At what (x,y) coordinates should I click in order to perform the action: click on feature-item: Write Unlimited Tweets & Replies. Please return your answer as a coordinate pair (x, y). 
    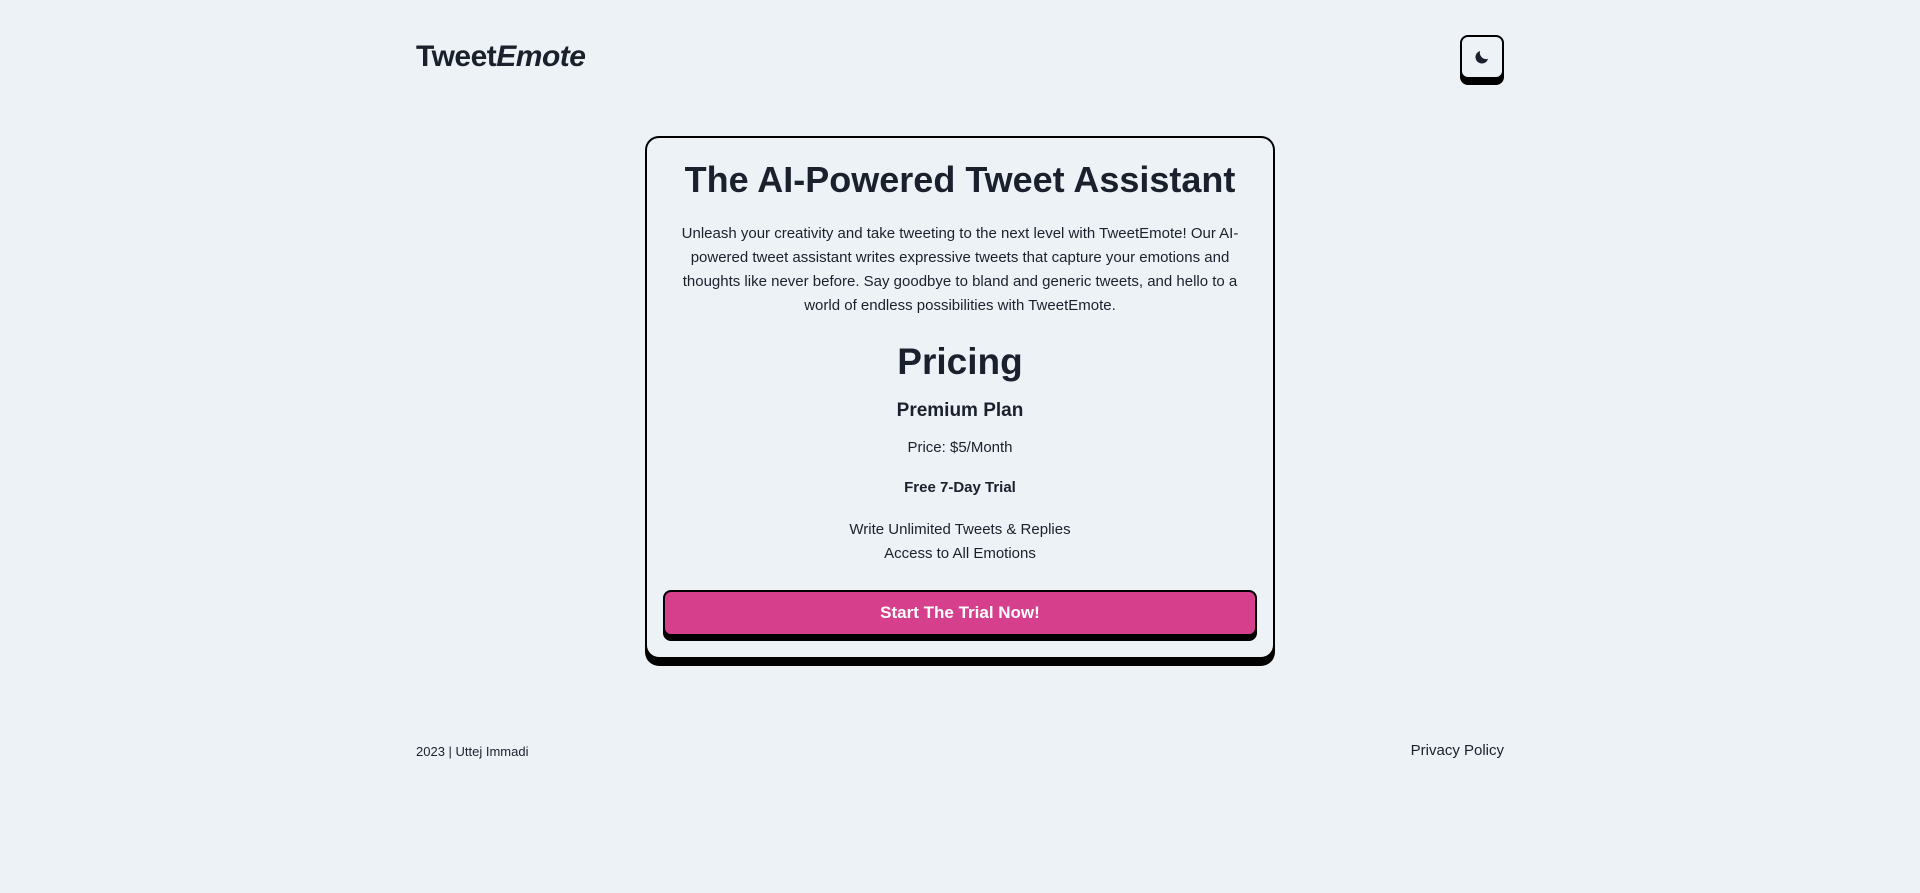
    Looking at the image, I should click on (960, 529).